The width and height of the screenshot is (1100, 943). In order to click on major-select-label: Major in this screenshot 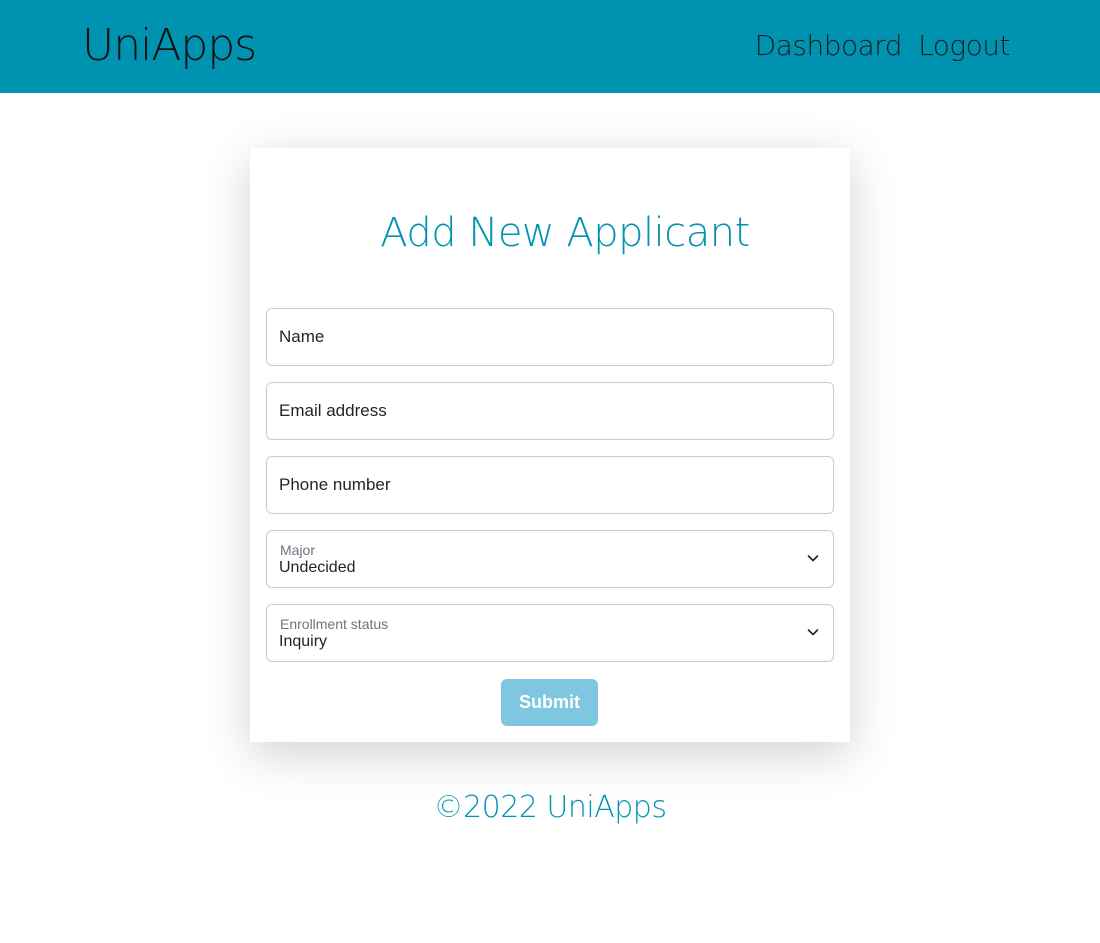, I will do `click(298, 550)`.